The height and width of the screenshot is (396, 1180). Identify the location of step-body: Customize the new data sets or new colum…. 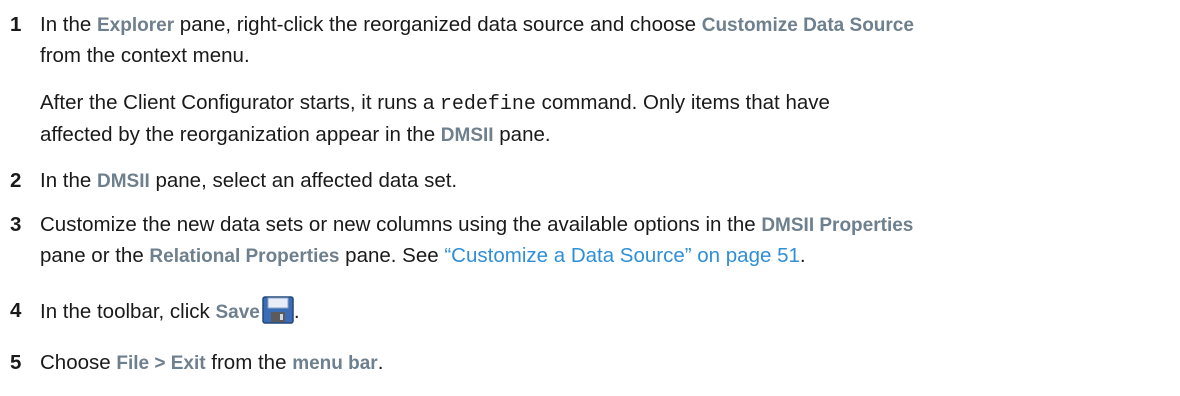
(605, 241).